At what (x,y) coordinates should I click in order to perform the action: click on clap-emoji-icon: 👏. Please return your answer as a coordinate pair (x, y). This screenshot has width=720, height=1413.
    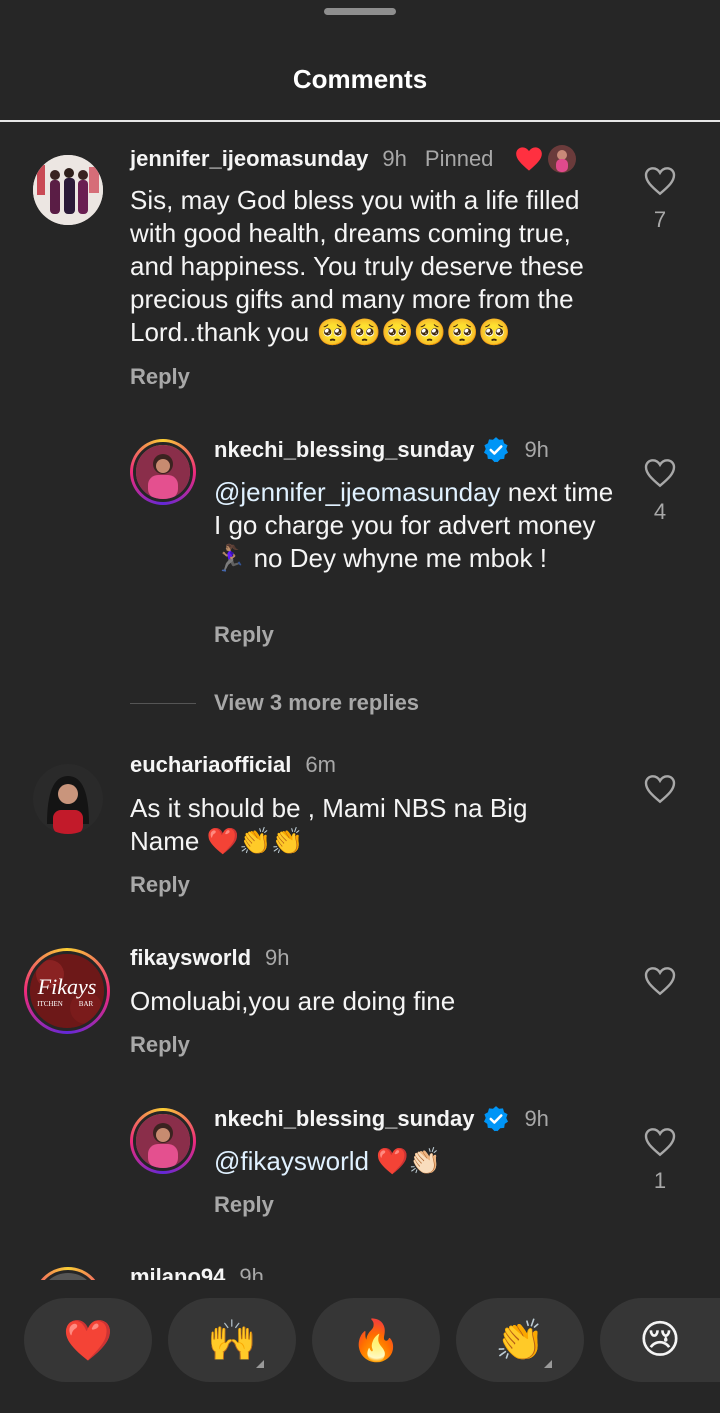
    Looking at the image, I should click on (520, 1340).